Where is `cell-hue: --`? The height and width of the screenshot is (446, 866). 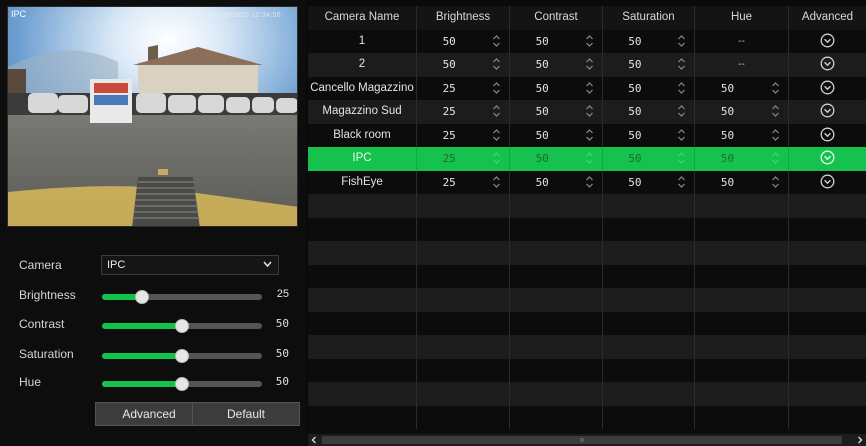
cell-hue: -- is located at coordinates (742, 65).